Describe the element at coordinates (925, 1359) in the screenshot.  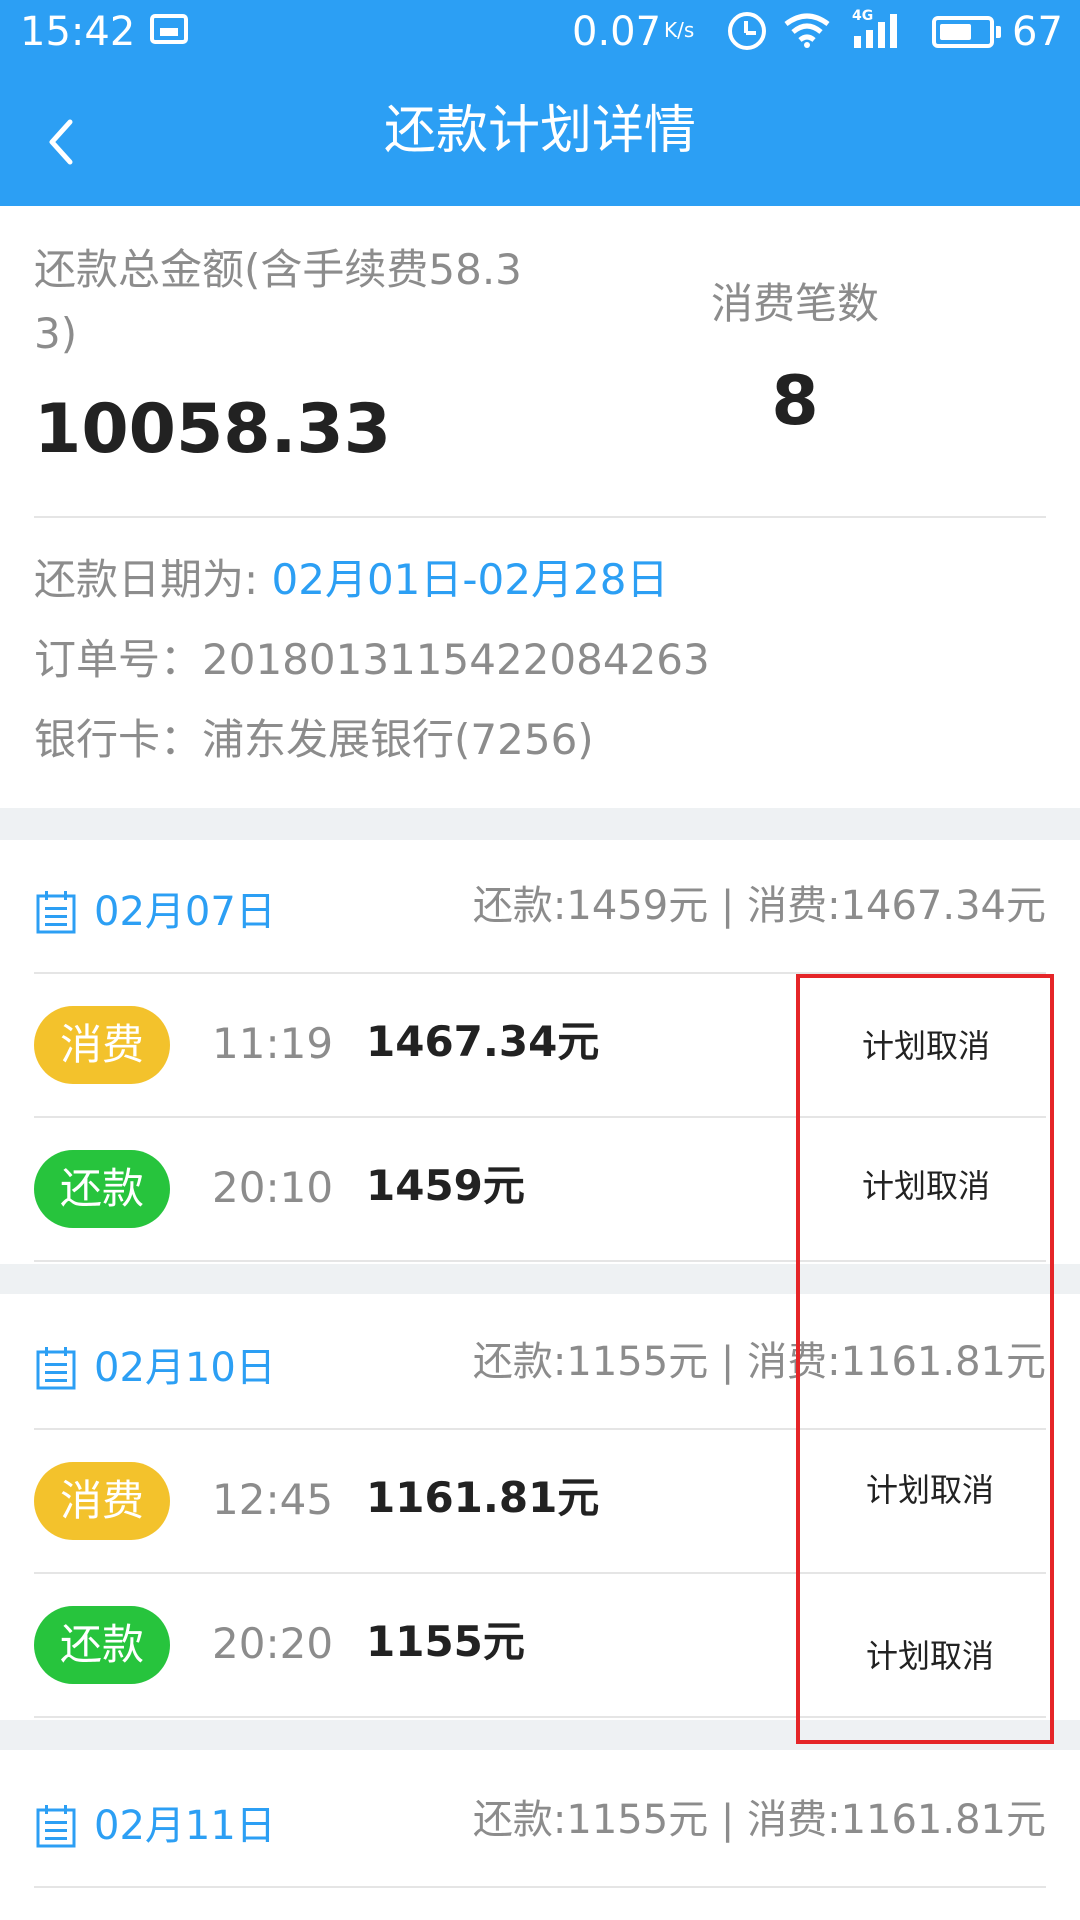
I see `highlight-frame` at that location.